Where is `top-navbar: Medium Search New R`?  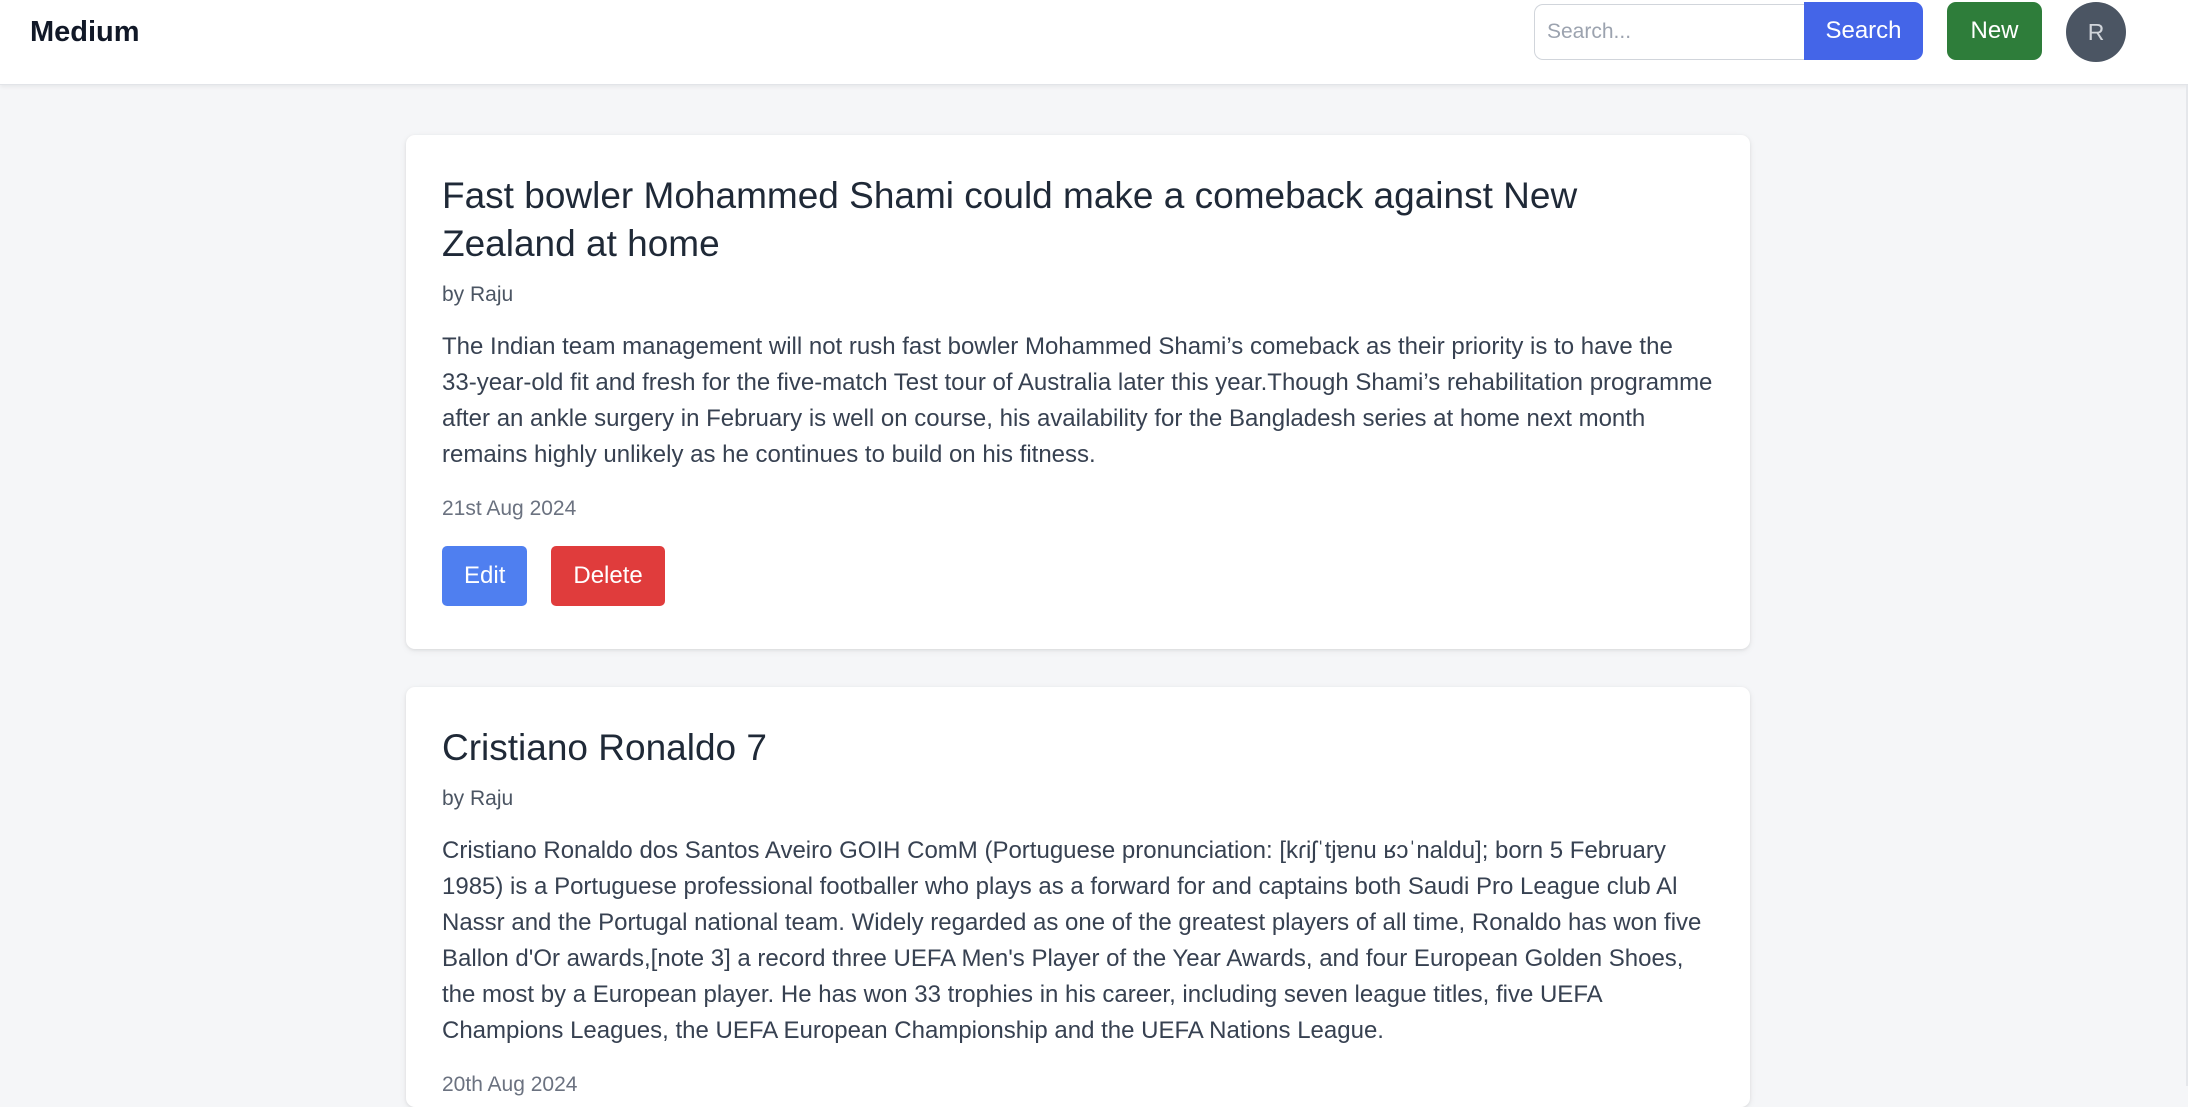 top-navbar: Medium Search New R is located at coordinates (1094, 42).